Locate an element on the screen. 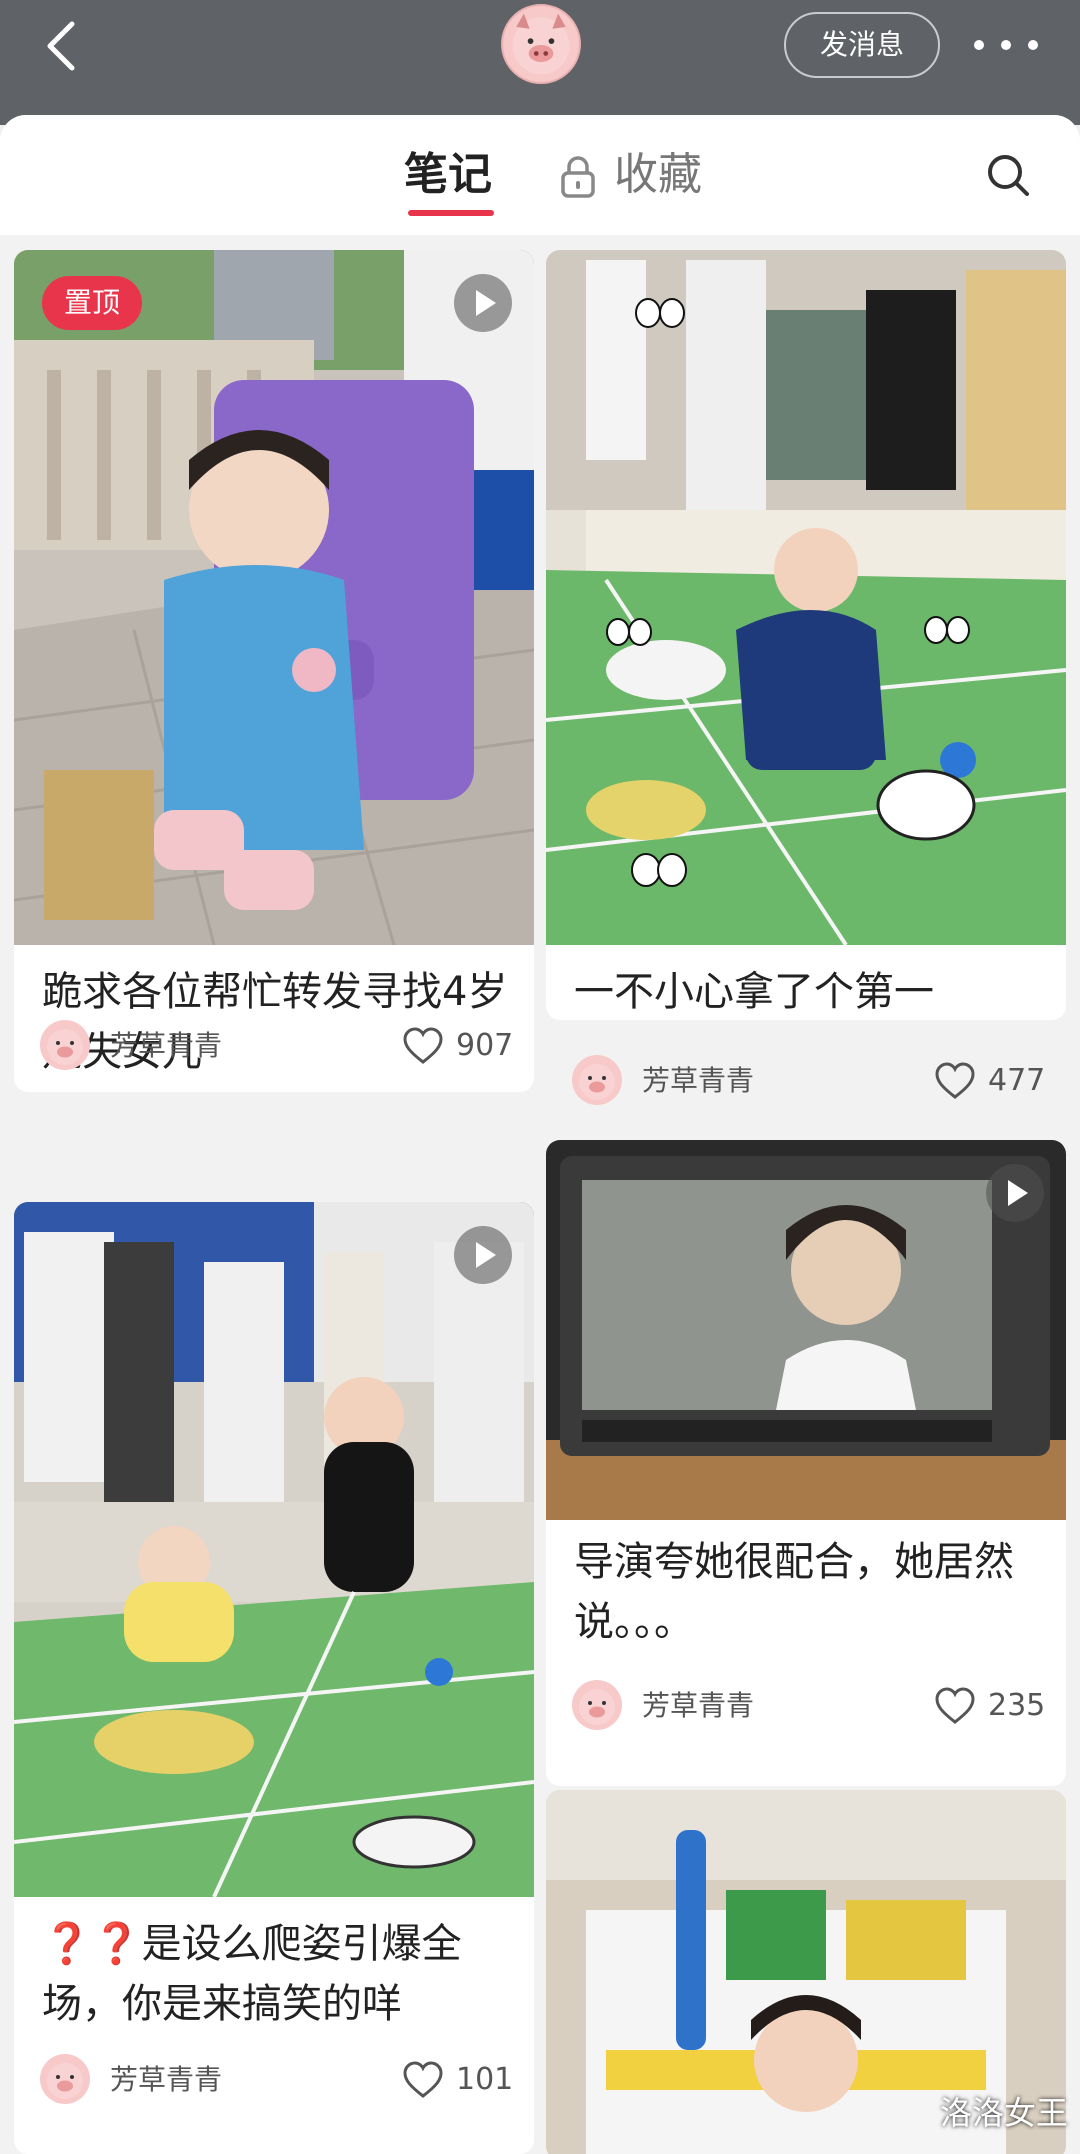  note-title: 导演夸她很配合，她居然说。。。 is located at coordinates (794, 1592).